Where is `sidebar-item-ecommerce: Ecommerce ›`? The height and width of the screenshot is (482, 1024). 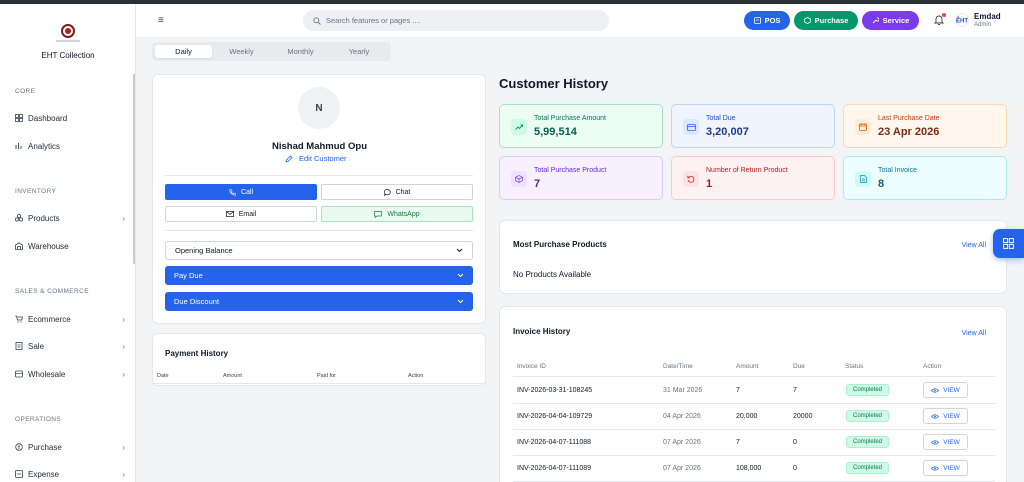 sidebar-item-ecommerce: Ecommerce › is located at coordinates (70, 319).